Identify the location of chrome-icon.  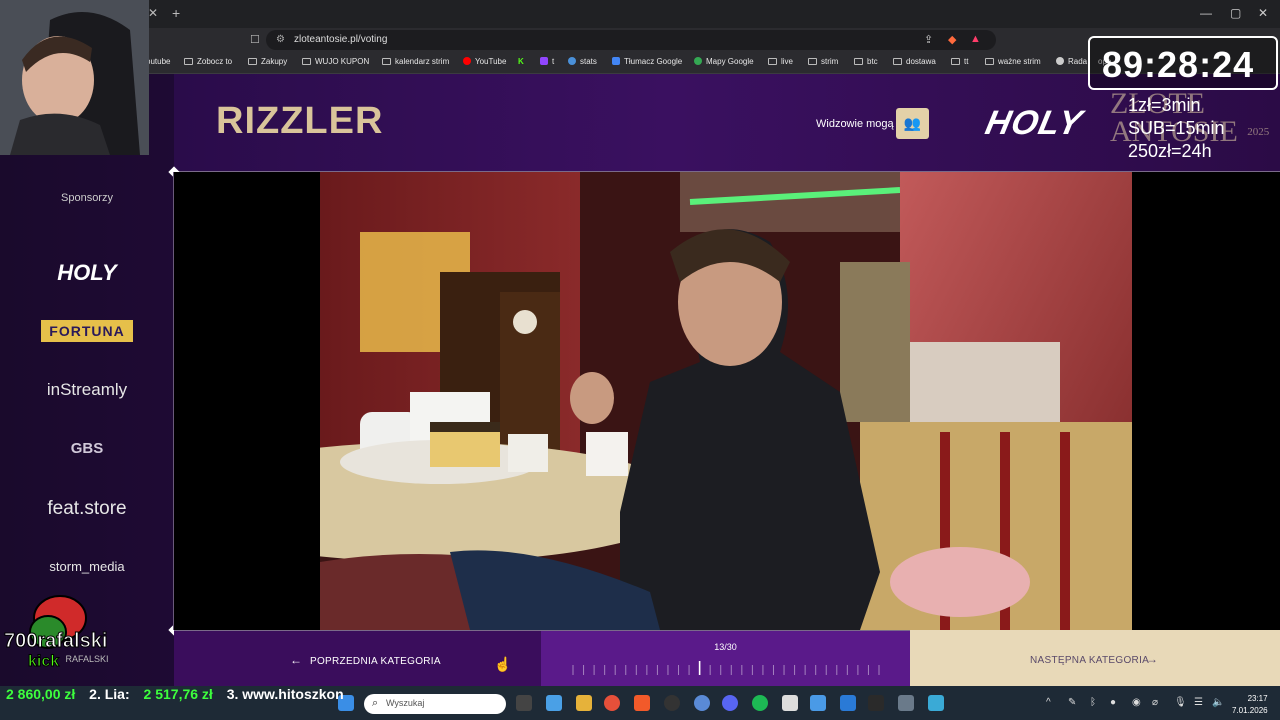
(612, 703).